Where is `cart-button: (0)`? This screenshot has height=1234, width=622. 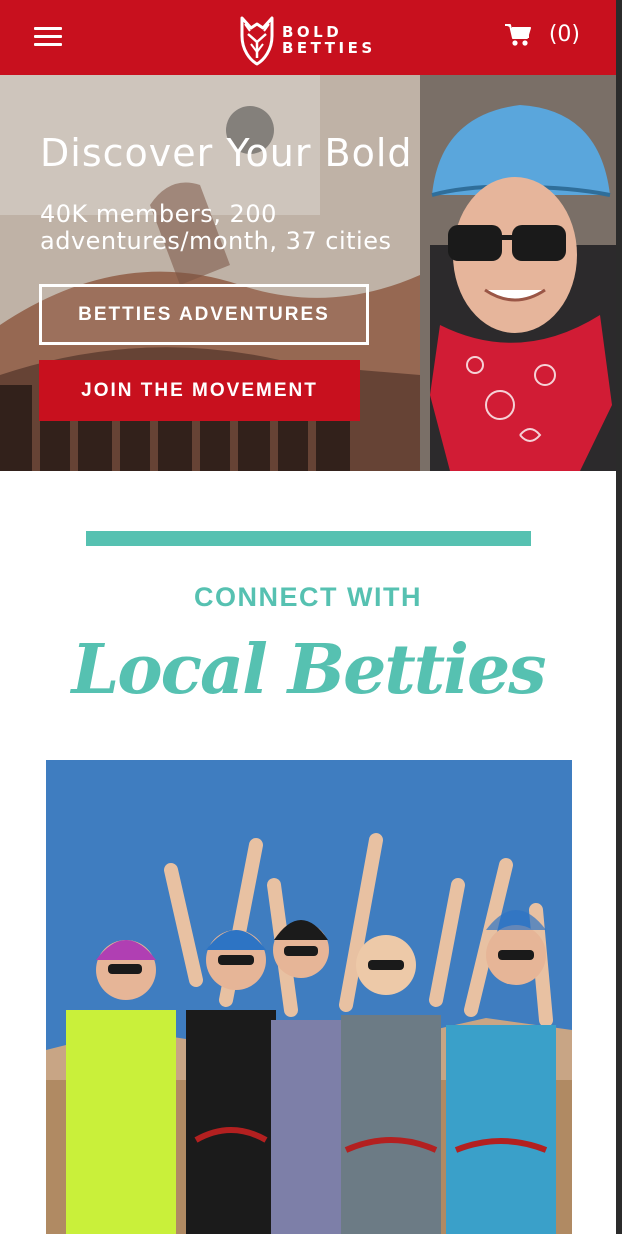
cart-button: (0) is located at coordinates (542, 34).